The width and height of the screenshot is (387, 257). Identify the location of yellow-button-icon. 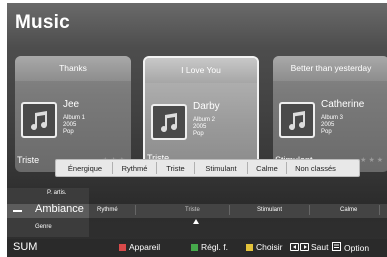
(249, 247).